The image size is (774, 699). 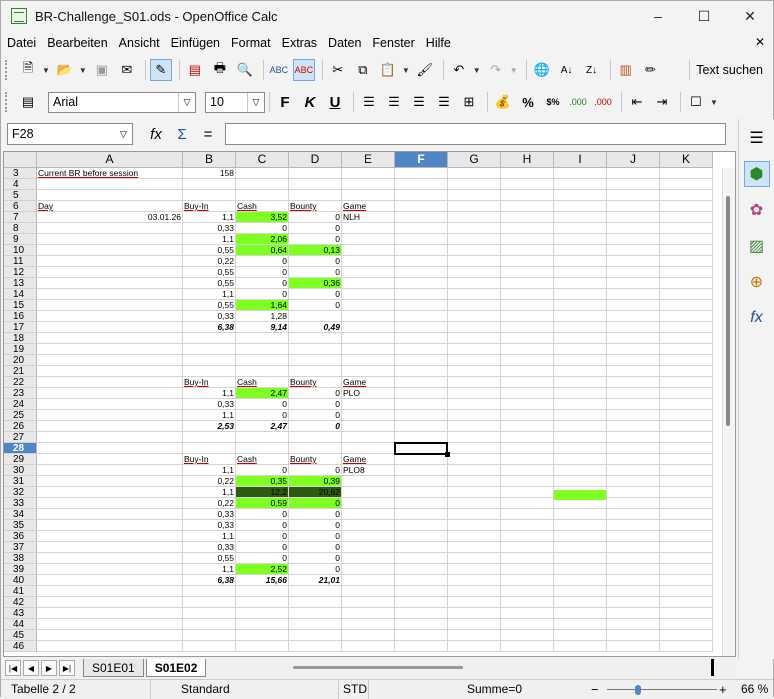 What do you see at coordinates (209, 426) in the screenshot?
I see `cell-b26: 2,53` at bounding box center [209, 426].